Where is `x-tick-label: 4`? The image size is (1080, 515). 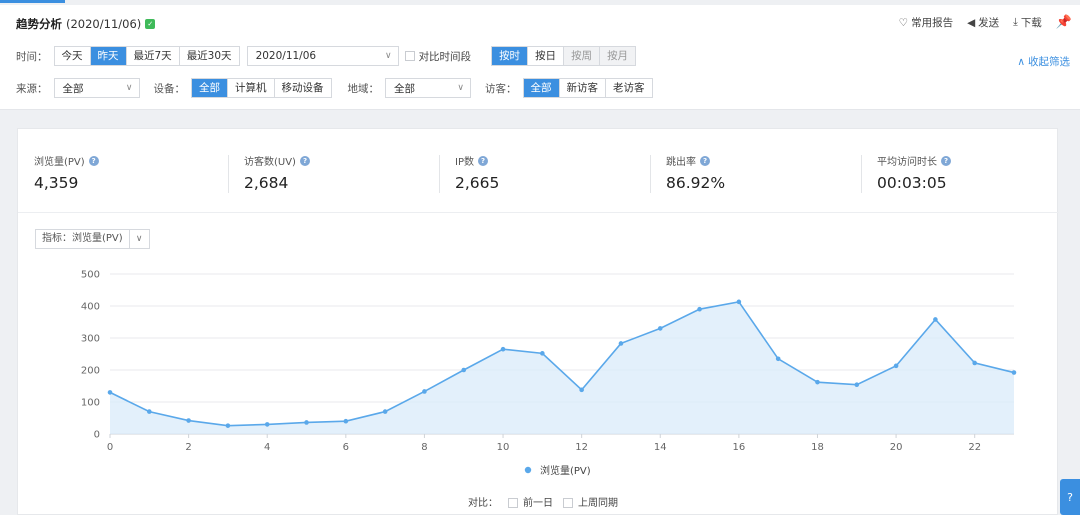
x-tick-label: 4 is located at coordinates (267, 447).